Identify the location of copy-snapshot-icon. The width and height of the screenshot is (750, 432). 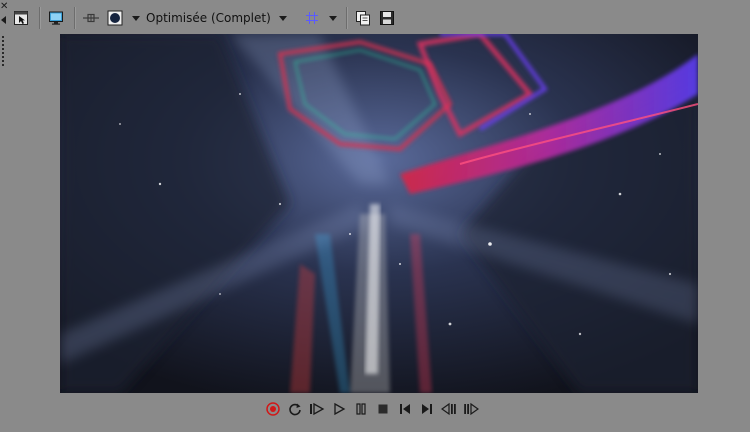
(362, 18).